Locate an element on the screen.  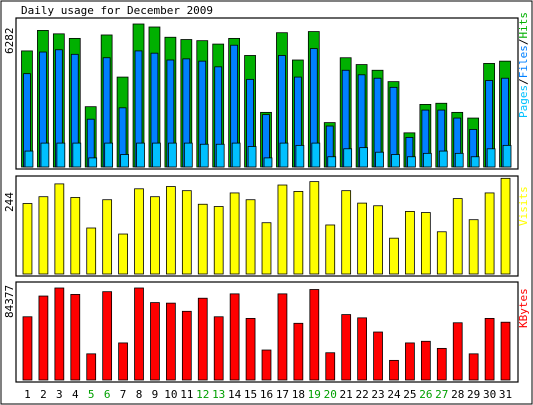
day-label: 7 is located at coordinates (123, 394).